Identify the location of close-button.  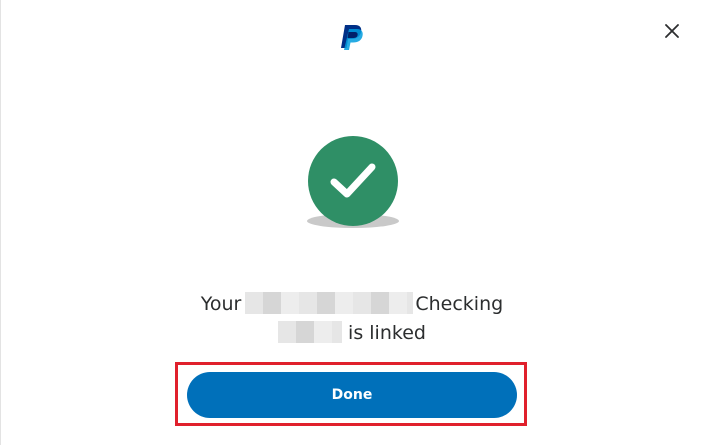
(672, 31).